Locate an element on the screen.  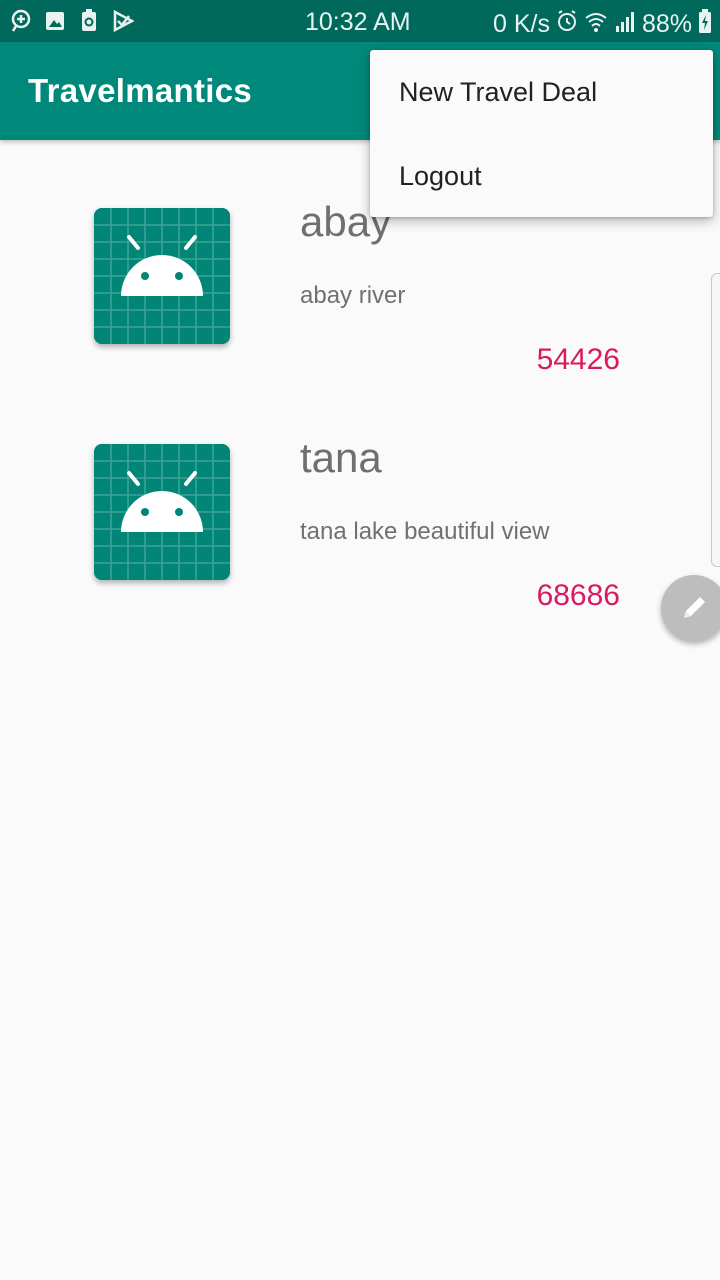
deal-description: abay river is located at coordinates (353, 295).